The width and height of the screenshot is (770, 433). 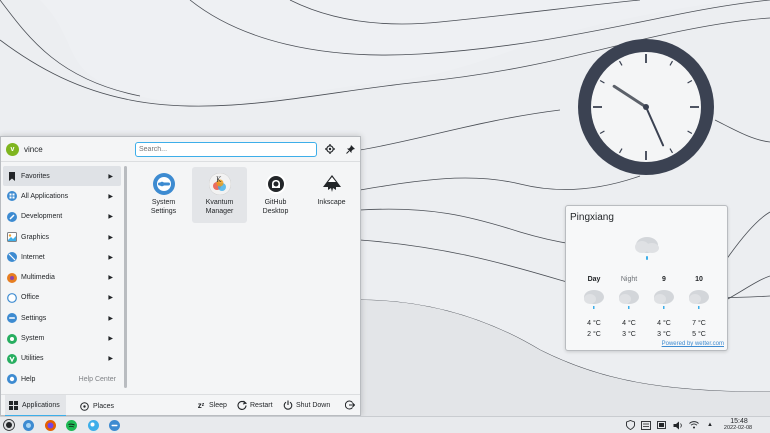 What do you see at coordinates (163, 202) in the screenshot?
I see `app-label: System` at bounding box center [163, 202].